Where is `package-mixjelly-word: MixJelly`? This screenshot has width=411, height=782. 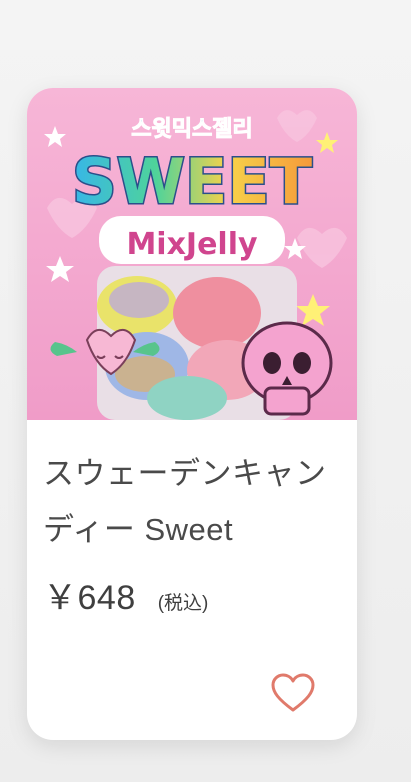
package-mixjelly-word: MixJelly is located at coordinates (192, 244).